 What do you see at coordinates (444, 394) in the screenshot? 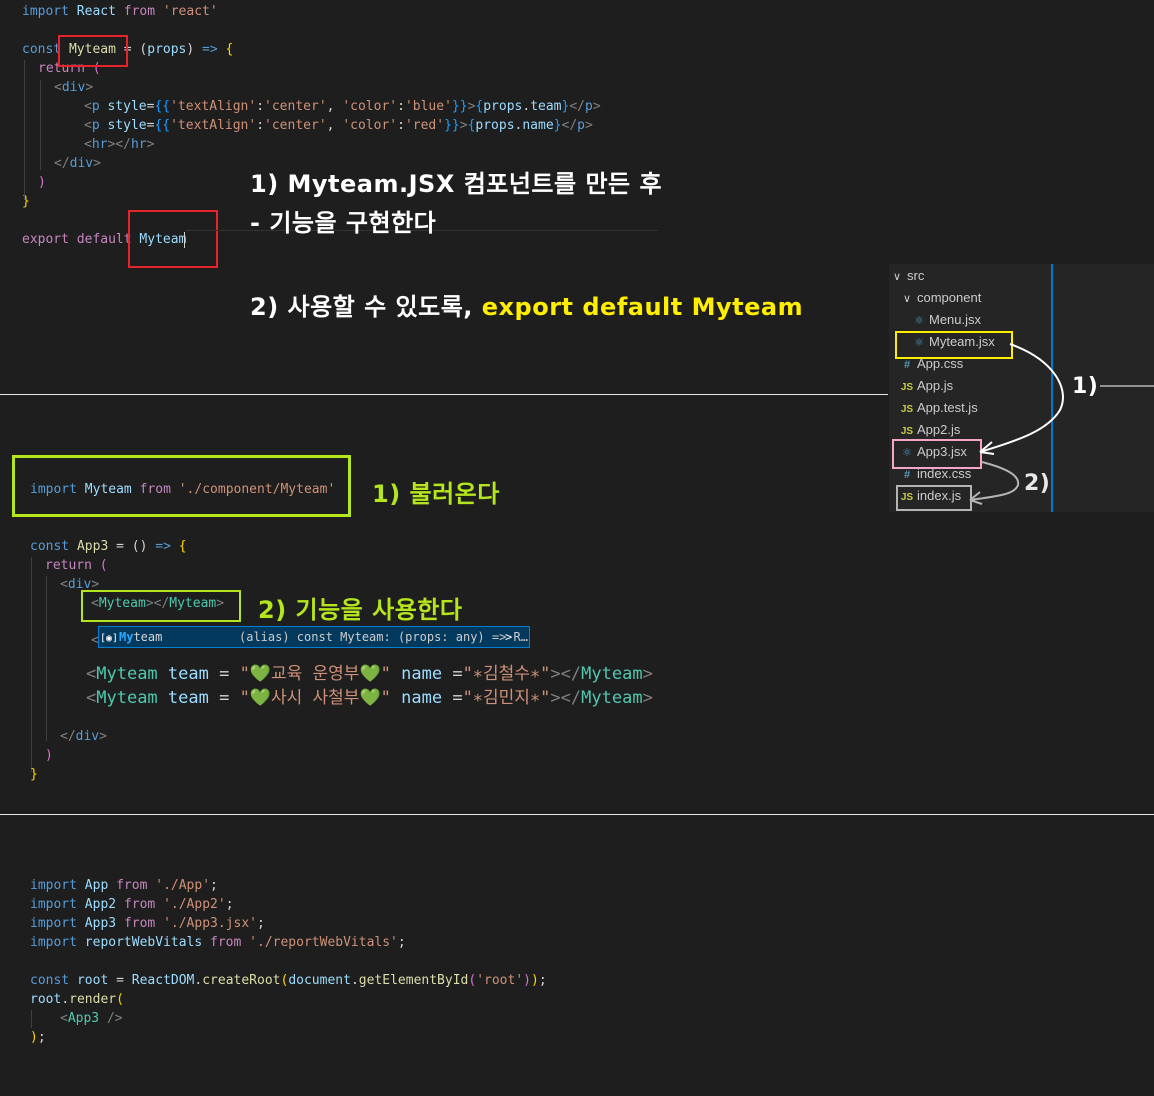
I see `section-divider` at bounding box center [444, 394].